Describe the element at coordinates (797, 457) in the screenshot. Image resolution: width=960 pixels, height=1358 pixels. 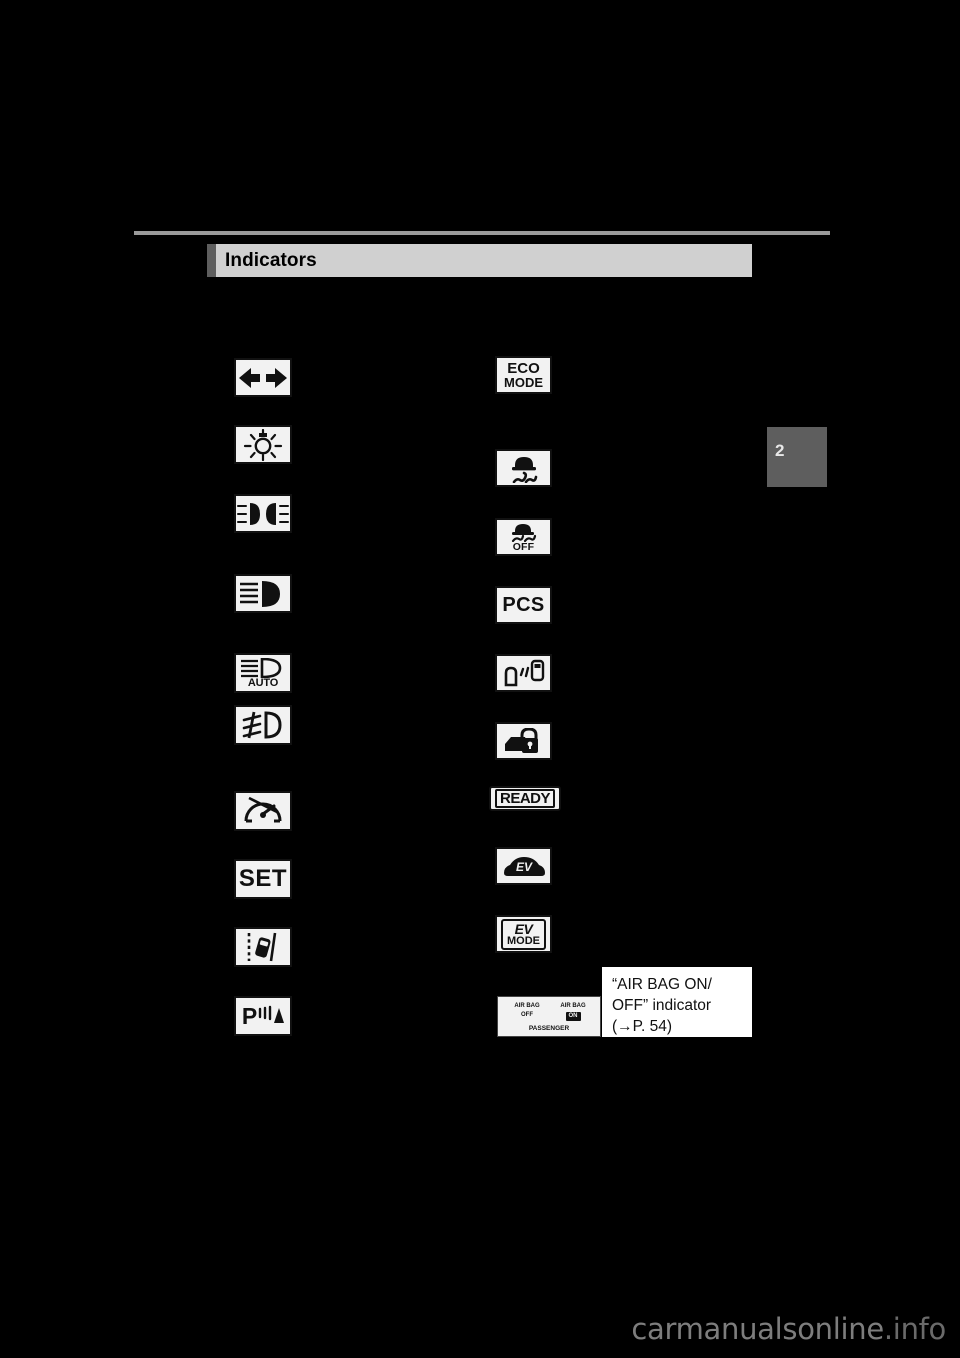
I see `chapter-tab: 2` at that location.